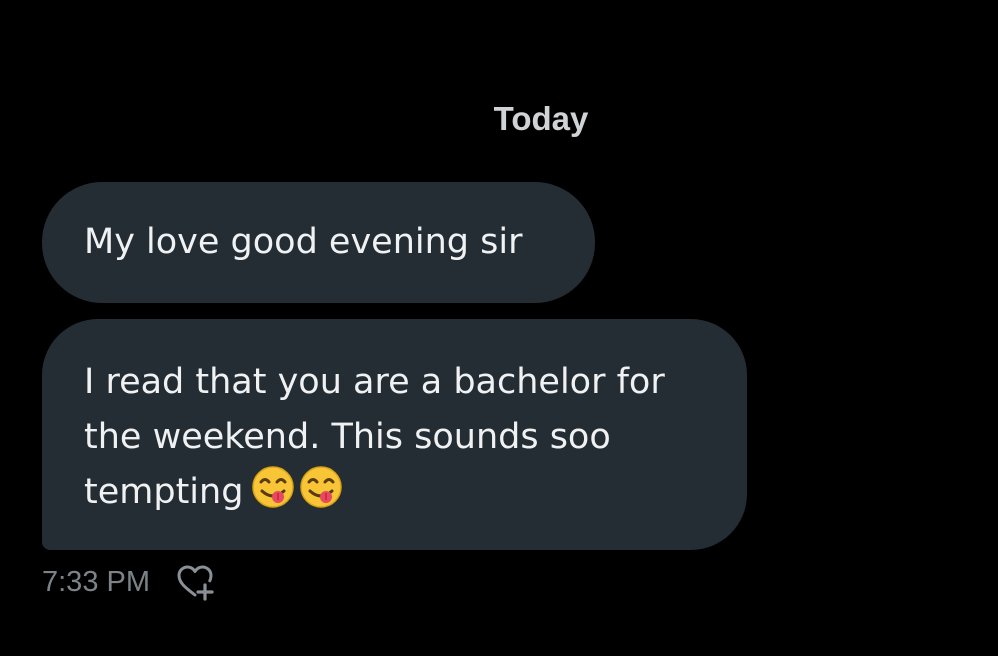 Image resolution: width=998 pixels, height=656 pixels. What do you see at coordinates (303, 242) in the screenshot?
I see `message-text: My love good evening sir` at bounding box center [303, 242].